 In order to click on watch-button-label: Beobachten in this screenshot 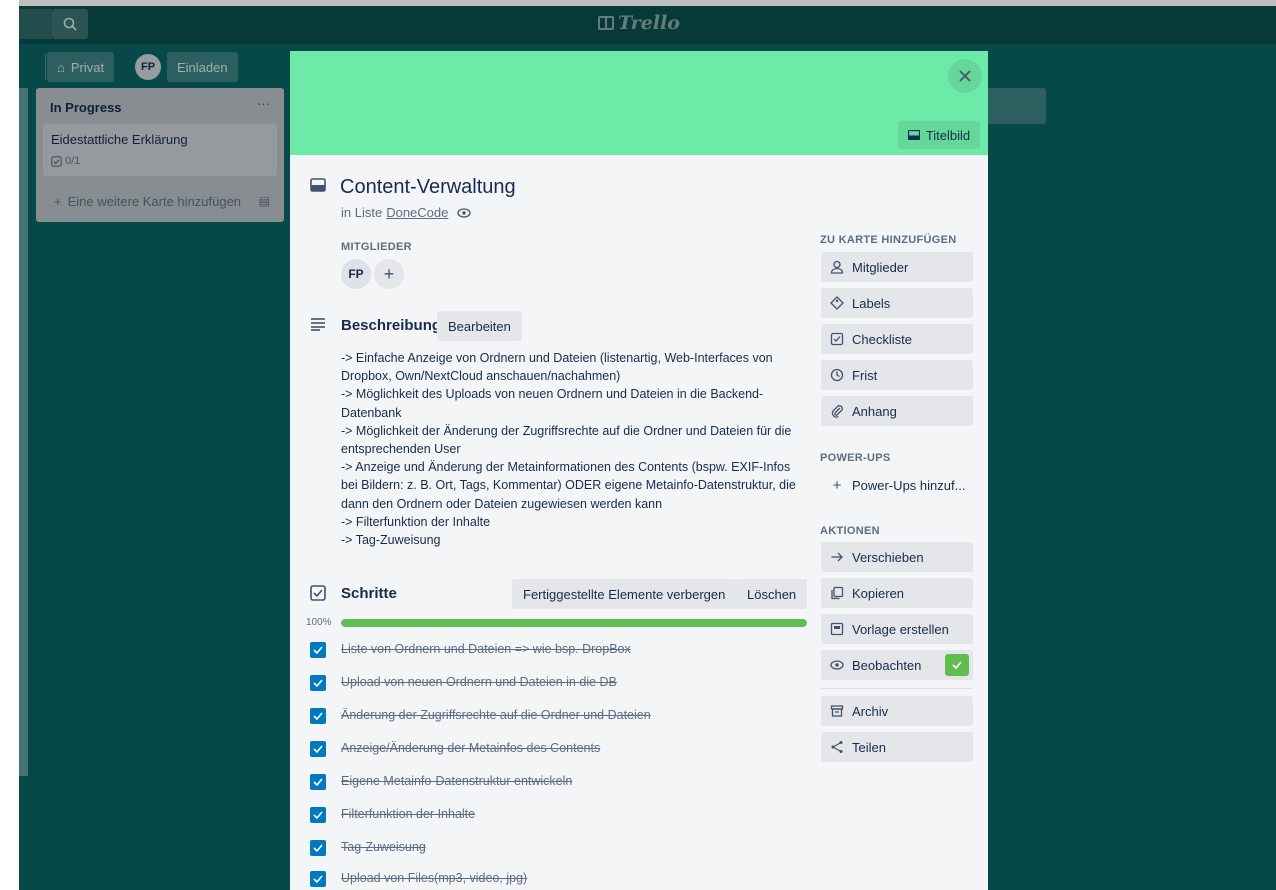, I will do `click(887, 665)`.